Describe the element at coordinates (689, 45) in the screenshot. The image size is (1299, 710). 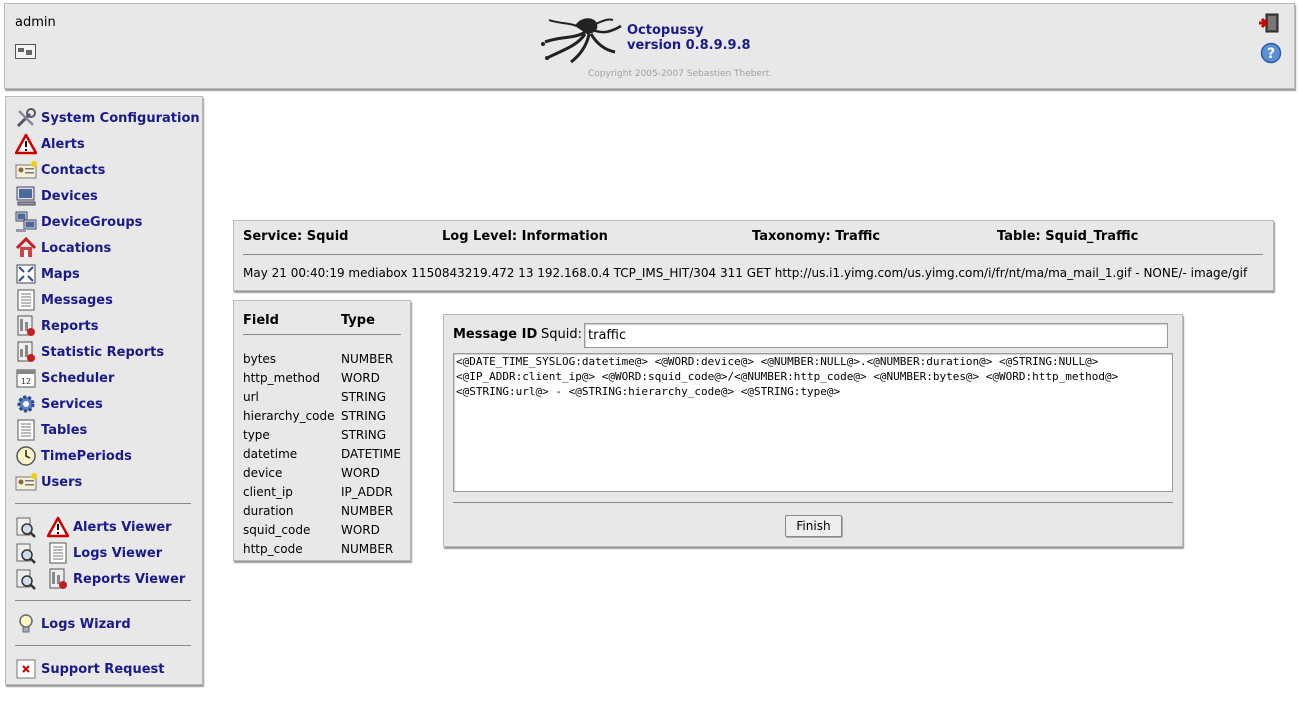
I see `app-version: version 0.8.9.9.8` at that location.